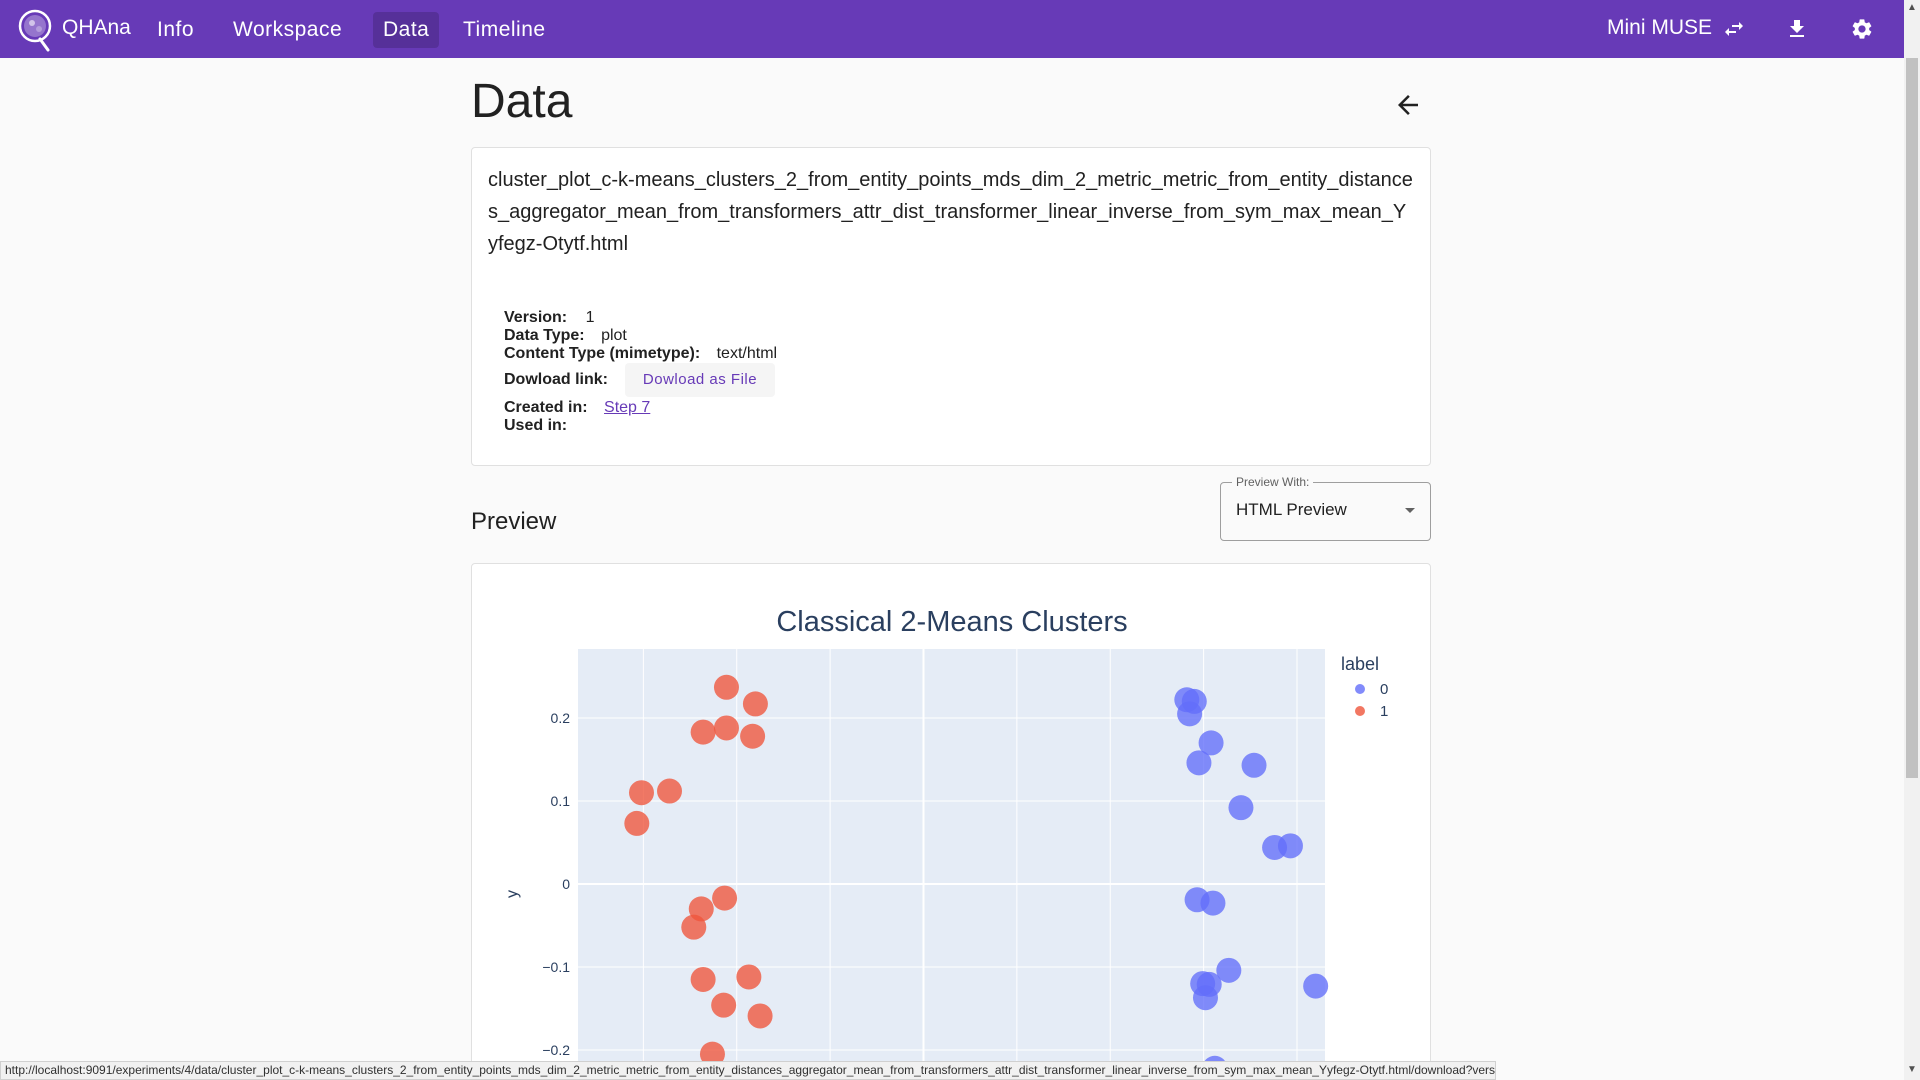  What do you see at coordinates (1384, 711) in the screenshot?
I see `legend-label: 1` at bounding box center [1384, 711].